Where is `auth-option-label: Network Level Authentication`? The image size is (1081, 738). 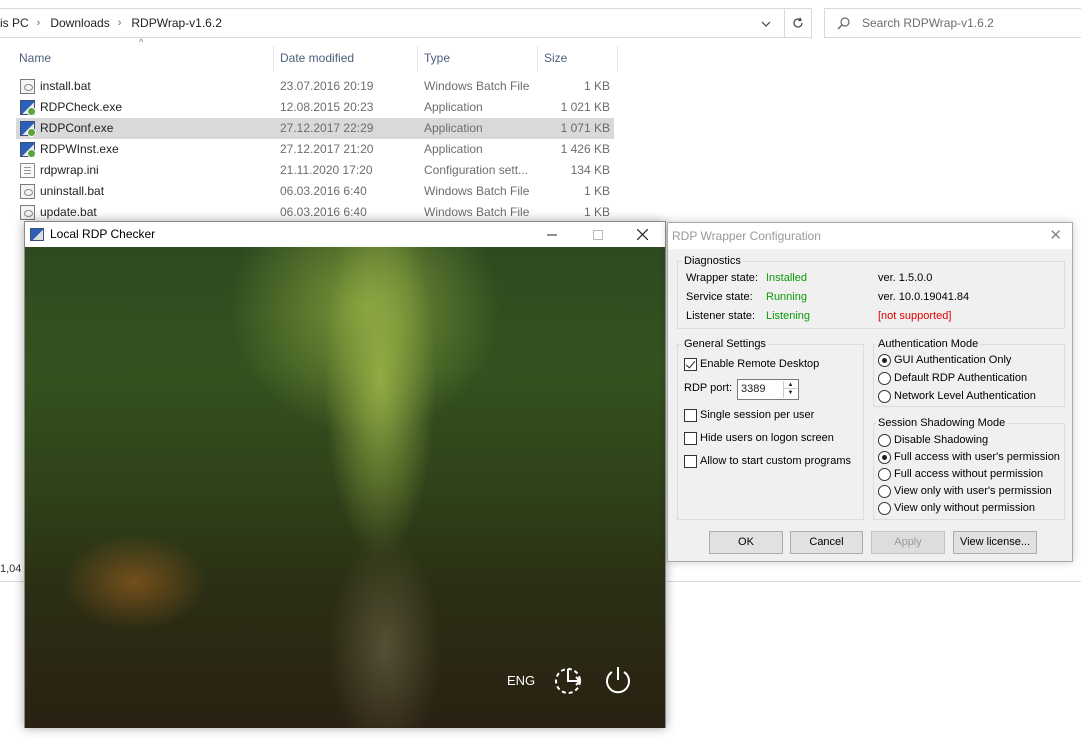 auth-option-label: Network Level Authentication is located at coordinates (965, 396).